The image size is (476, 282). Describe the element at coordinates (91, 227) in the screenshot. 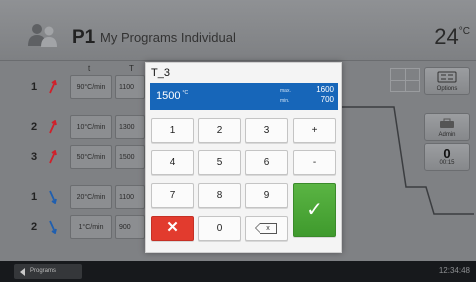

I see `rate-cell: 1°C/min` at that location.